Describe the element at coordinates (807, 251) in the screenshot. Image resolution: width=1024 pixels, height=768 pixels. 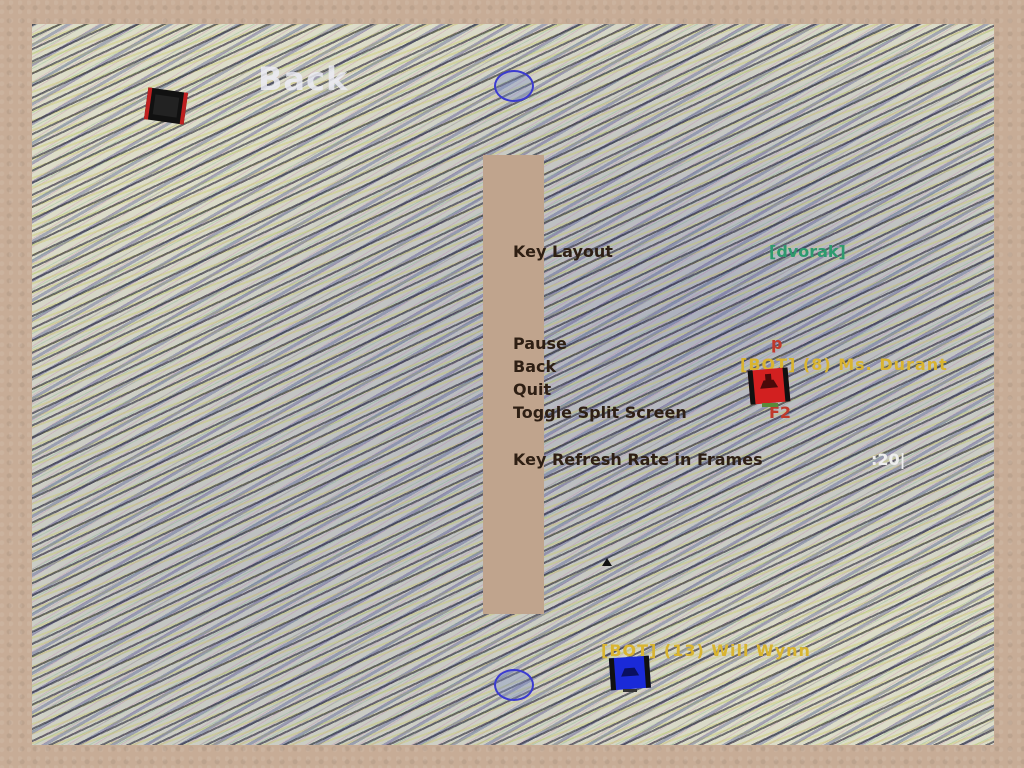
I see `key-layout-value: [dvorak]` at that location.